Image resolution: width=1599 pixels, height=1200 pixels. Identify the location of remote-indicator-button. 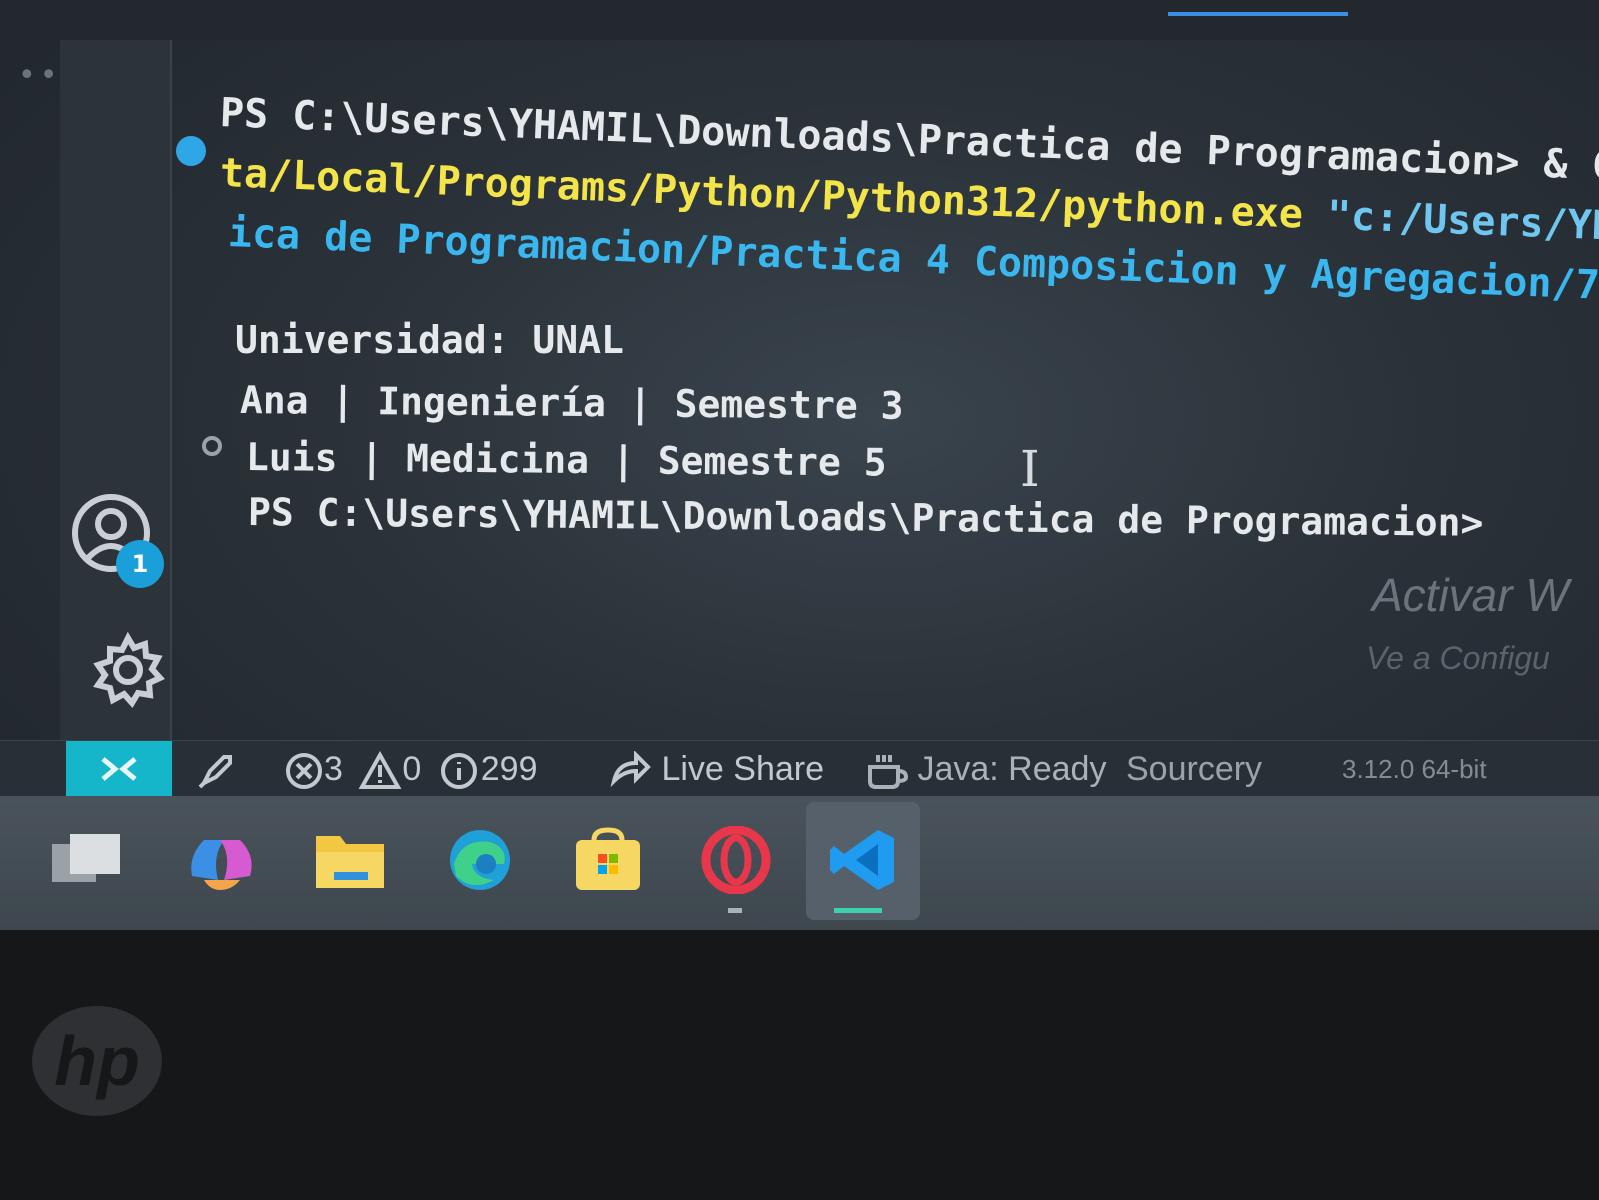
(119, 769).